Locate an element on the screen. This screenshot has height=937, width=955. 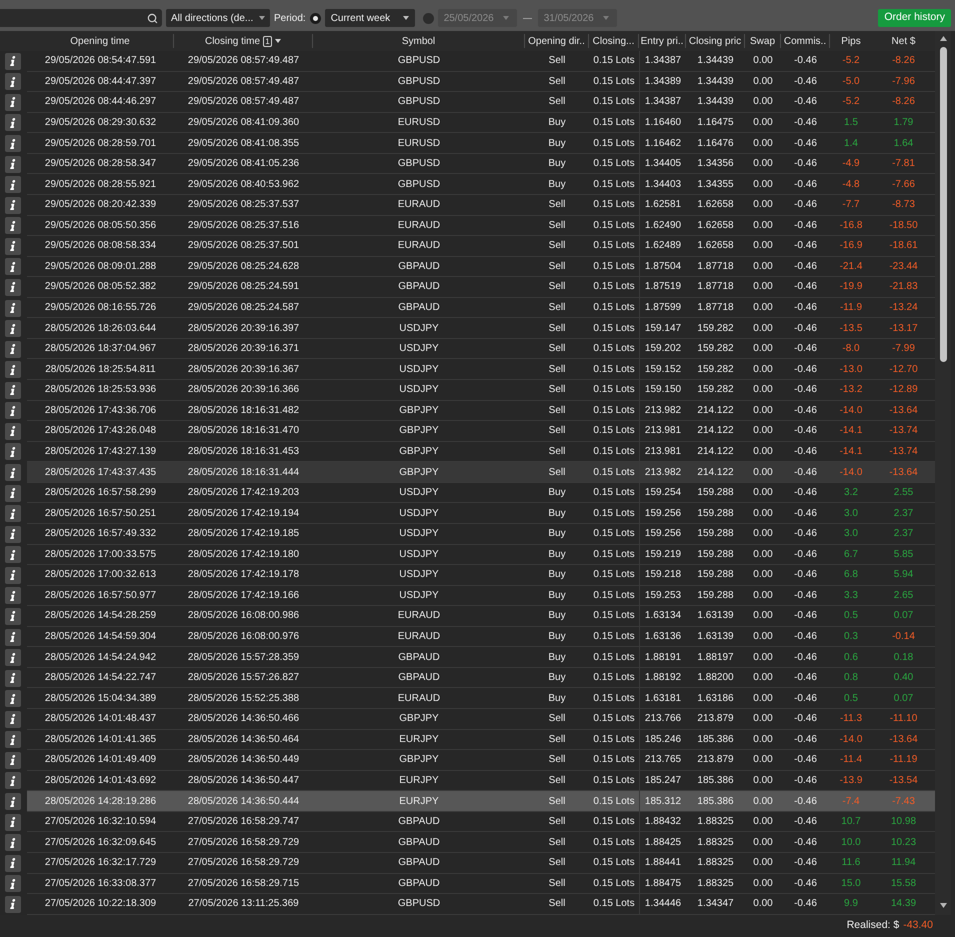
table-row: 28/05/2026 14:01:49.409 28/05/2026 14:36:50.449 GBPJPY Sell 0.15 Lots 213.765 213.879 0.00 -0.46 -11.4 -11.19 is located at coordinates (481, 760).